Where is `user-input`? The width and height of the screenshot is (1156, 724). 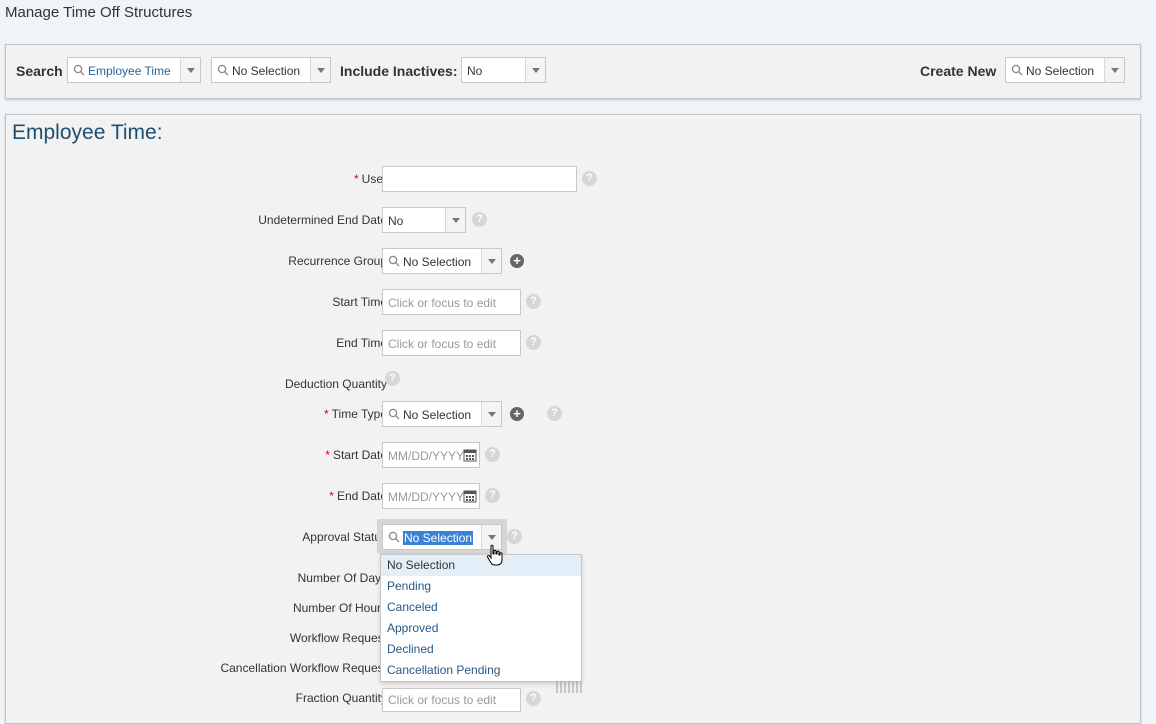 user-input is located at coordinates (479, 179).